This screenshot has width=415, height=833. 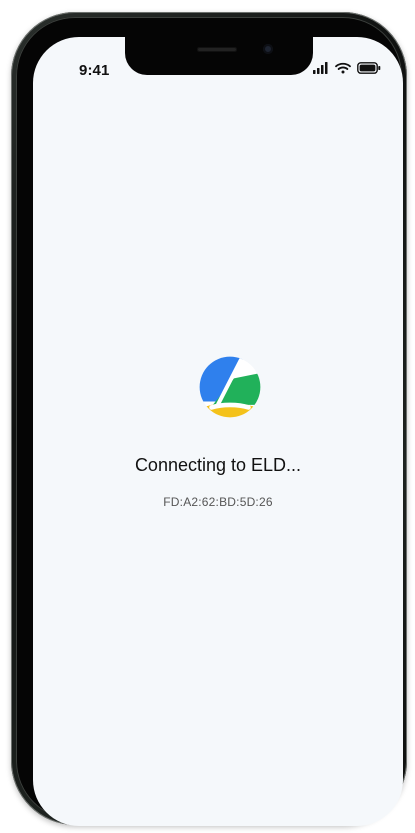 What do you see at coordinates (369, 68) in the screenshot?
I see `battery-icon` at bounding box center [369, 68].